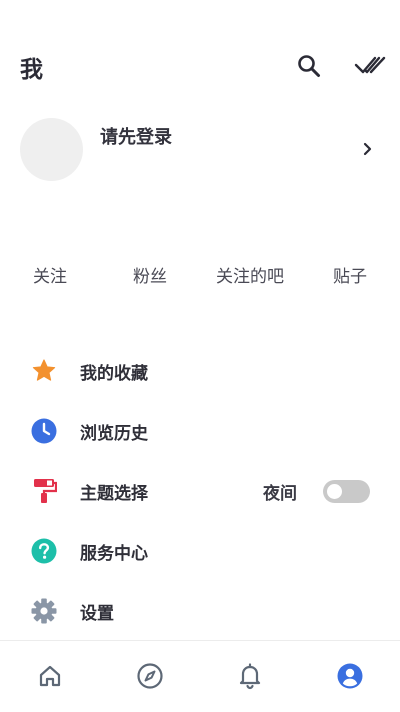 The image size is (400, 712). I want to click on clock-icon, so click(44, 431).